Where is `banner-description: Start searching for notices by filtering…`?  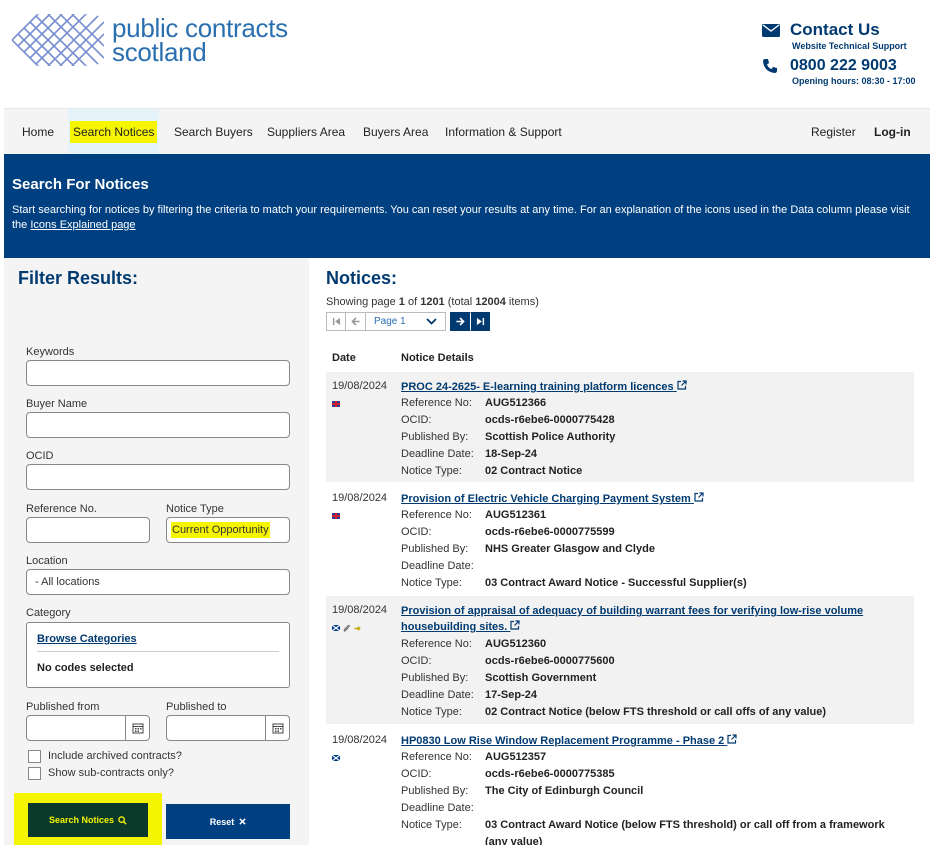
banner-description: Start searching for notices by filtering… is located at coordinates (461, 217).